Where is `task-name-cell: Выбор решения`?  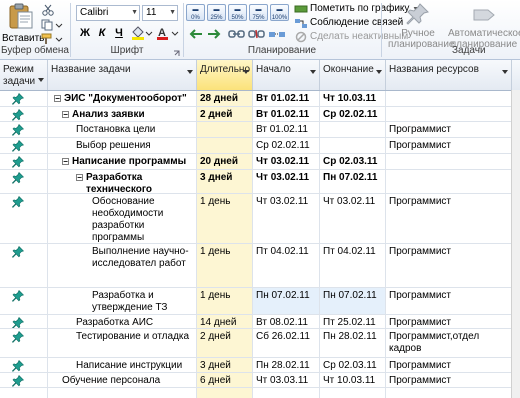
task-name-cell: Выбор решения is located at coordinates (122, 145).